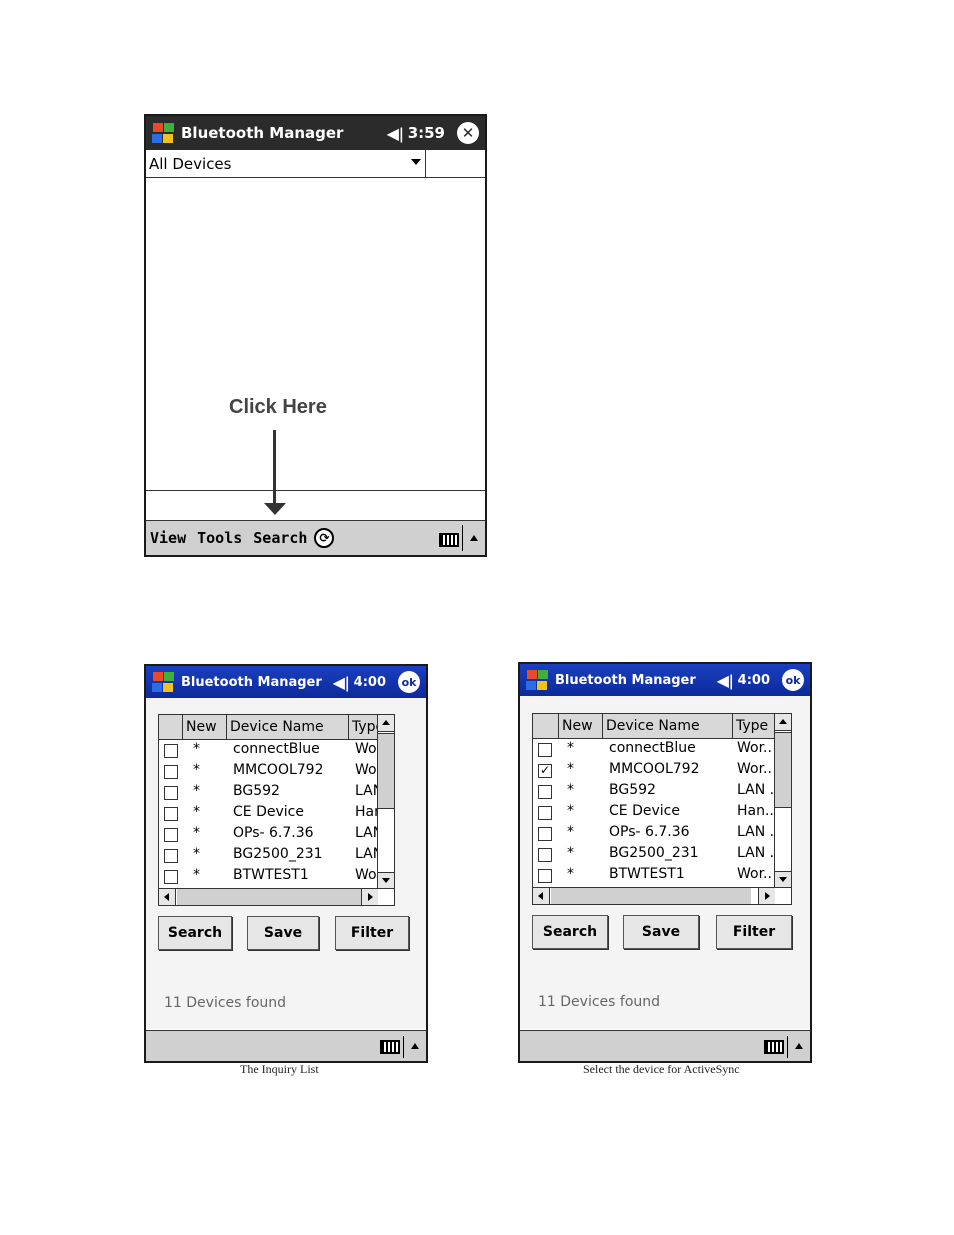 This screenshot has height=1235, width=954. Describe the element at coordinates (661, 1069) in the screenshot. I see `caption-select-device: Select the device for ActiveSync` at that location.